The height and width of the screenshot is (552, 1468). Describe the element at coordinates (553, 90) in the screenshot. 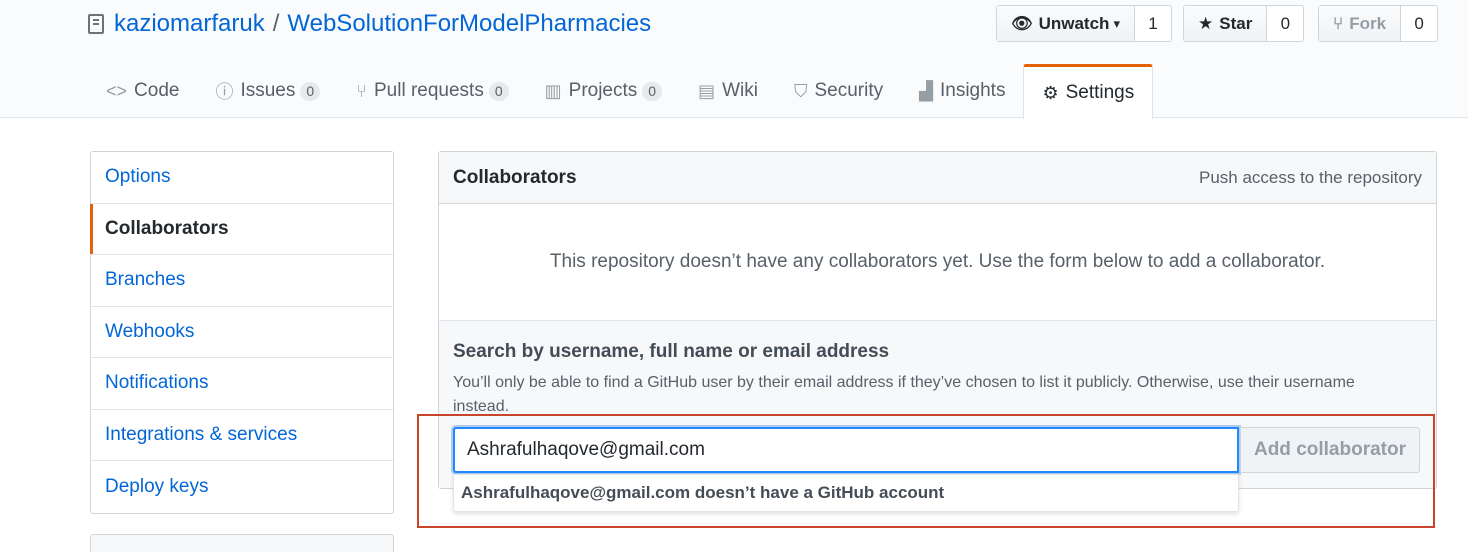

I see `project-icon: ▥` at that location.